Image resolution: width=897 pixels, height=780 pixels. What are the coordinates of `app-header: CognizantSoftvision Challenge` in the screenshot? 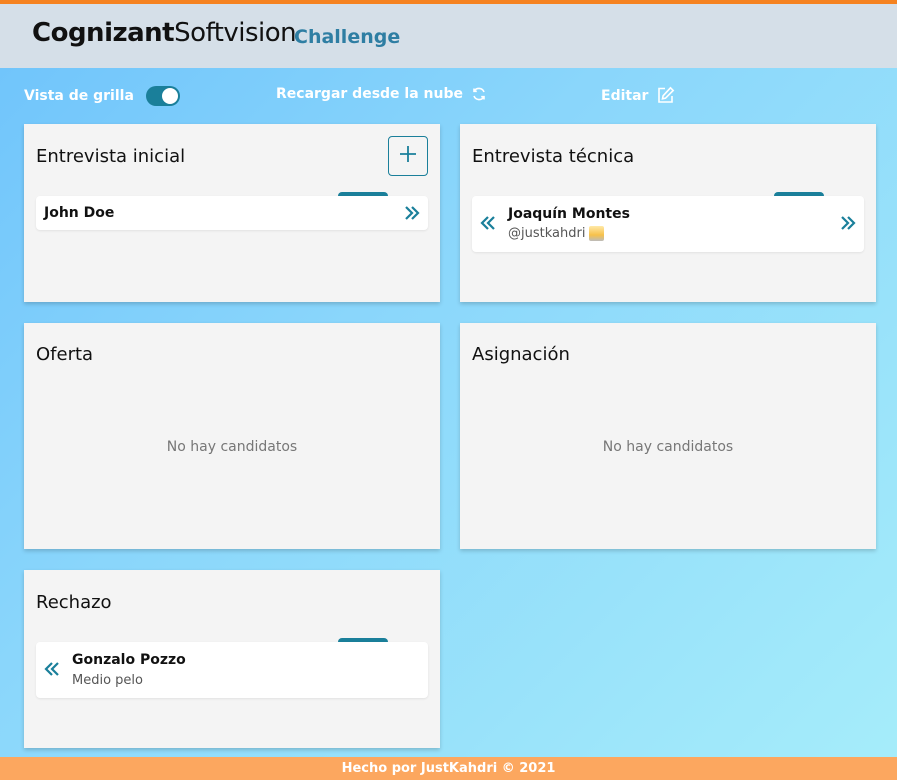 It's located at (448, 36).